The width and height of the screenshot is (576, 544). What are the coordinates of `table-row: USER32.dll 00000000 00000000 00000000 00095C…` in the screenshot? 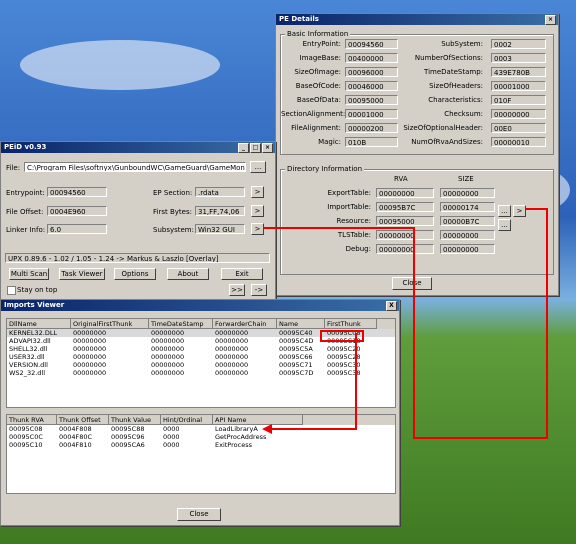 It's located at (201, 357).